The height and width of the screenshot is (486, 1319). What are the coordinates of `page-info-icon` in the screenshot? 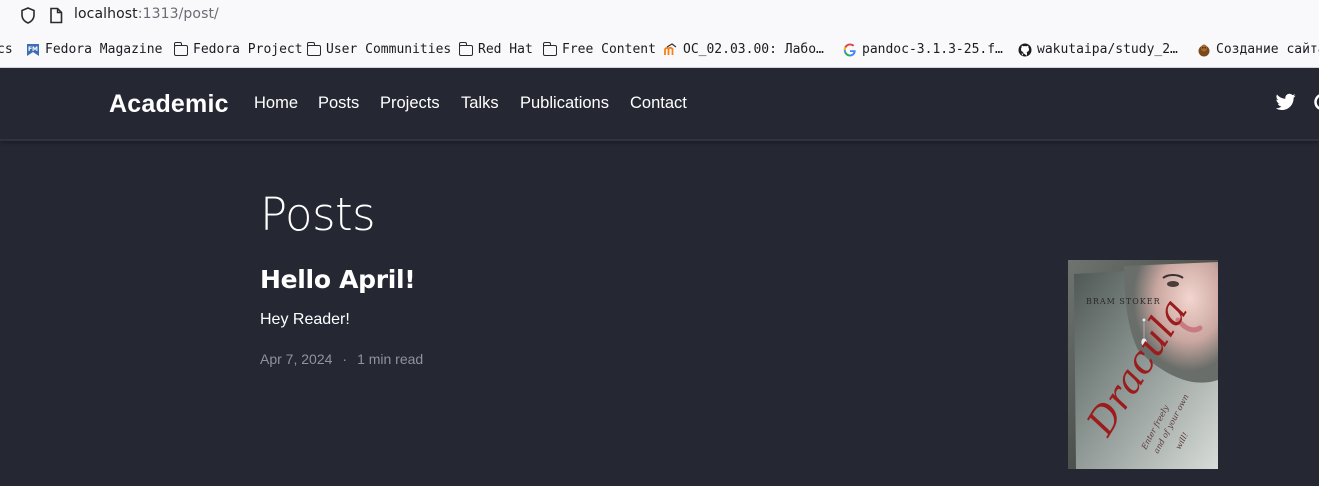 It's located at (56, 15).